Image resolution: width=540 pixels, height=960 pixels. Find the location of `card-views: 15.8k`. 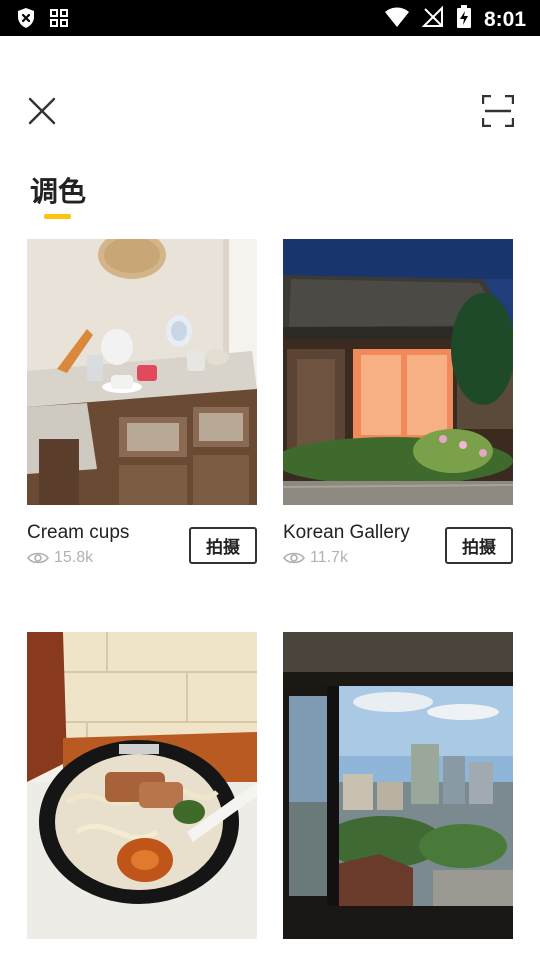

card-views: 15.8k is located at coordinates (60, 558).